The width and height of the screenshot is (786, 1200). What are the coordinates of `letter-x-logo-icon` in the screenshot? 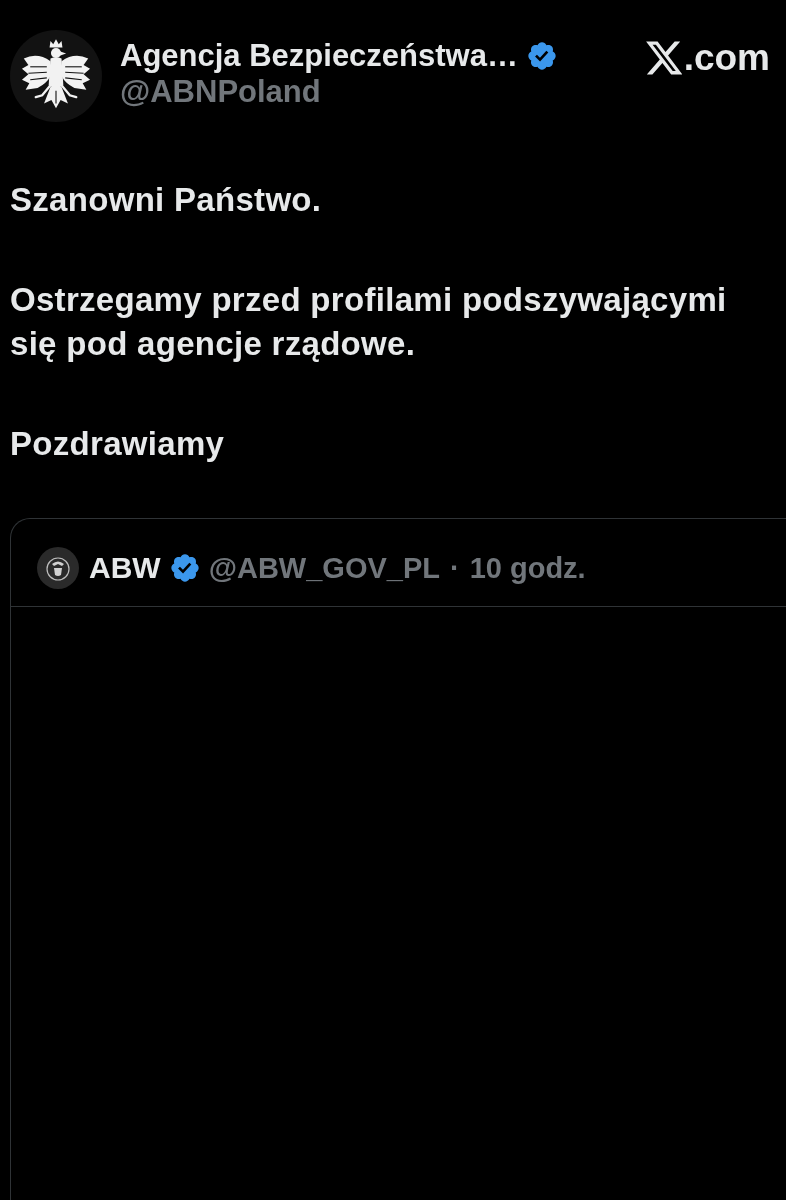 It's located at (663, 58).